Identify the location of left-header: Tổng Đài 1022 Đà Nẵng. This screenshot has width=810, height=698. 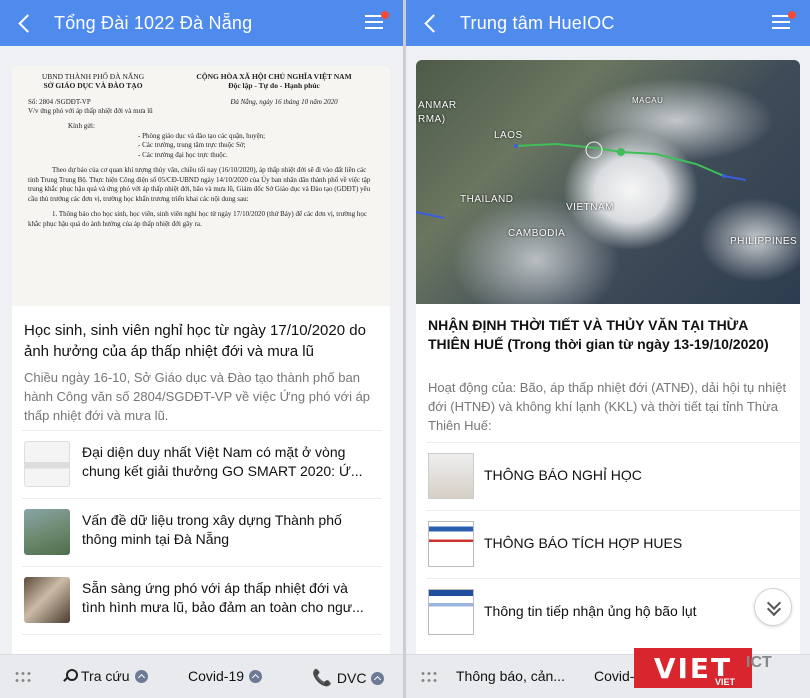
(201, 23).